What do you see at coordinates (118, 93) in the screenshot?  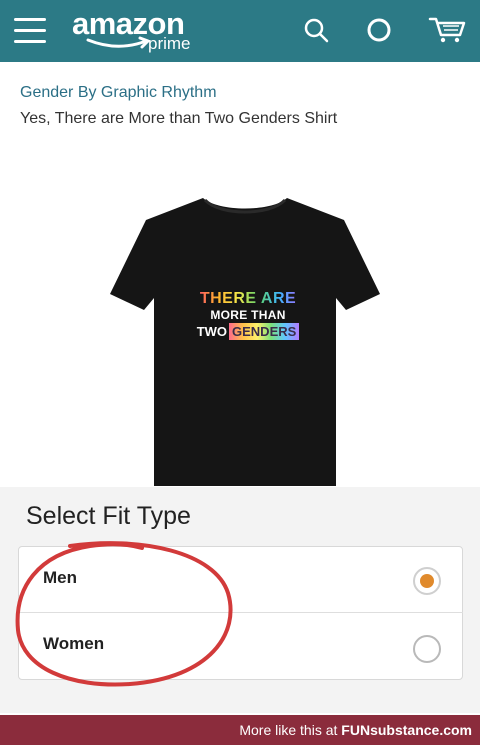 I see `brand-link: Gender By Graphic Rhythm` at bounding box center [118, 93].